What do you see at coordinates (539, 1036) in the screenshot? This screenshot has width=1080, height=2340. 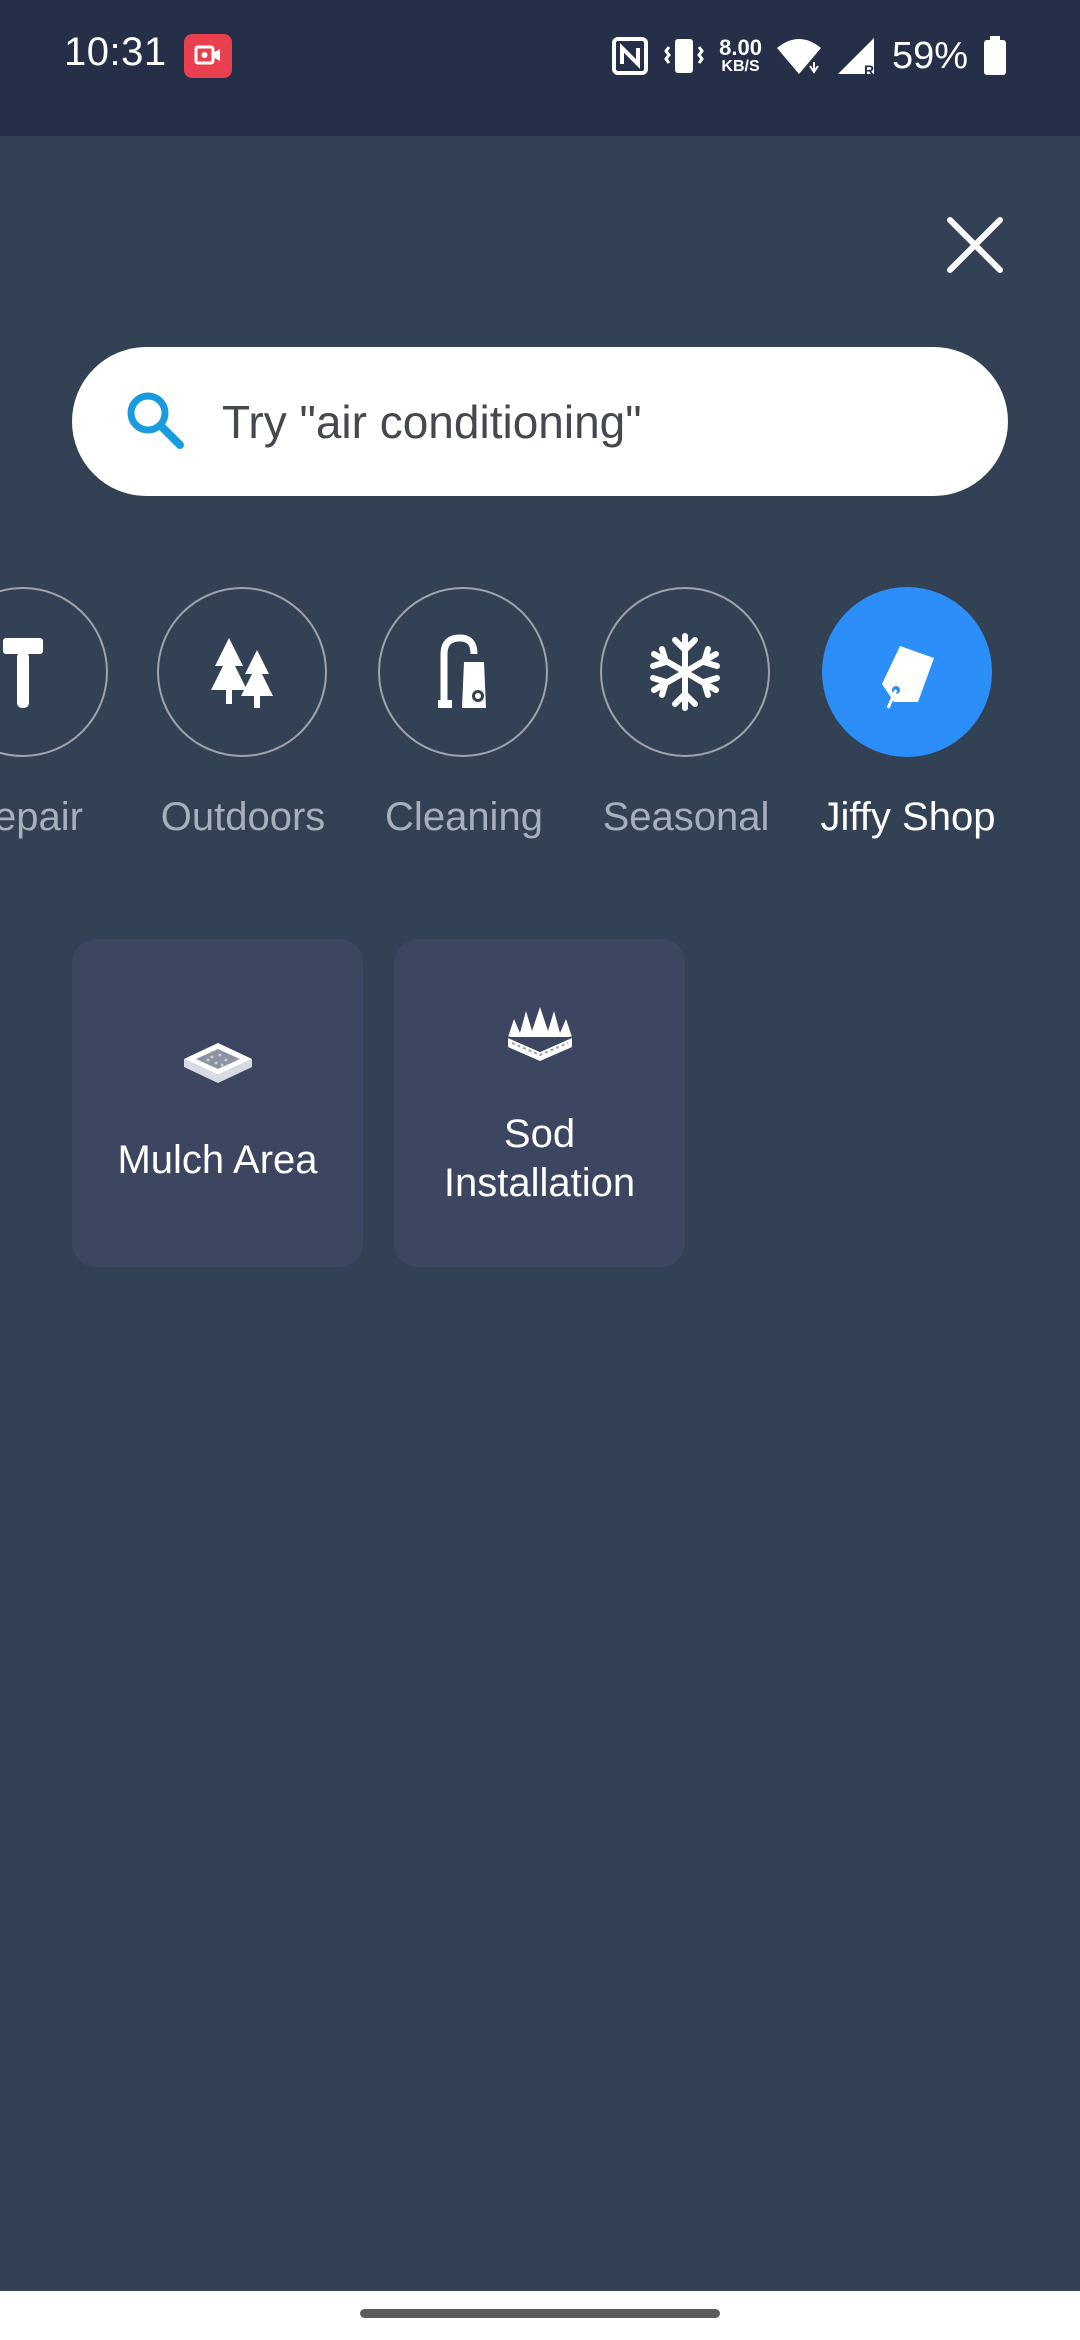 I see `sod-icon` at bounding box center [539, 1036].